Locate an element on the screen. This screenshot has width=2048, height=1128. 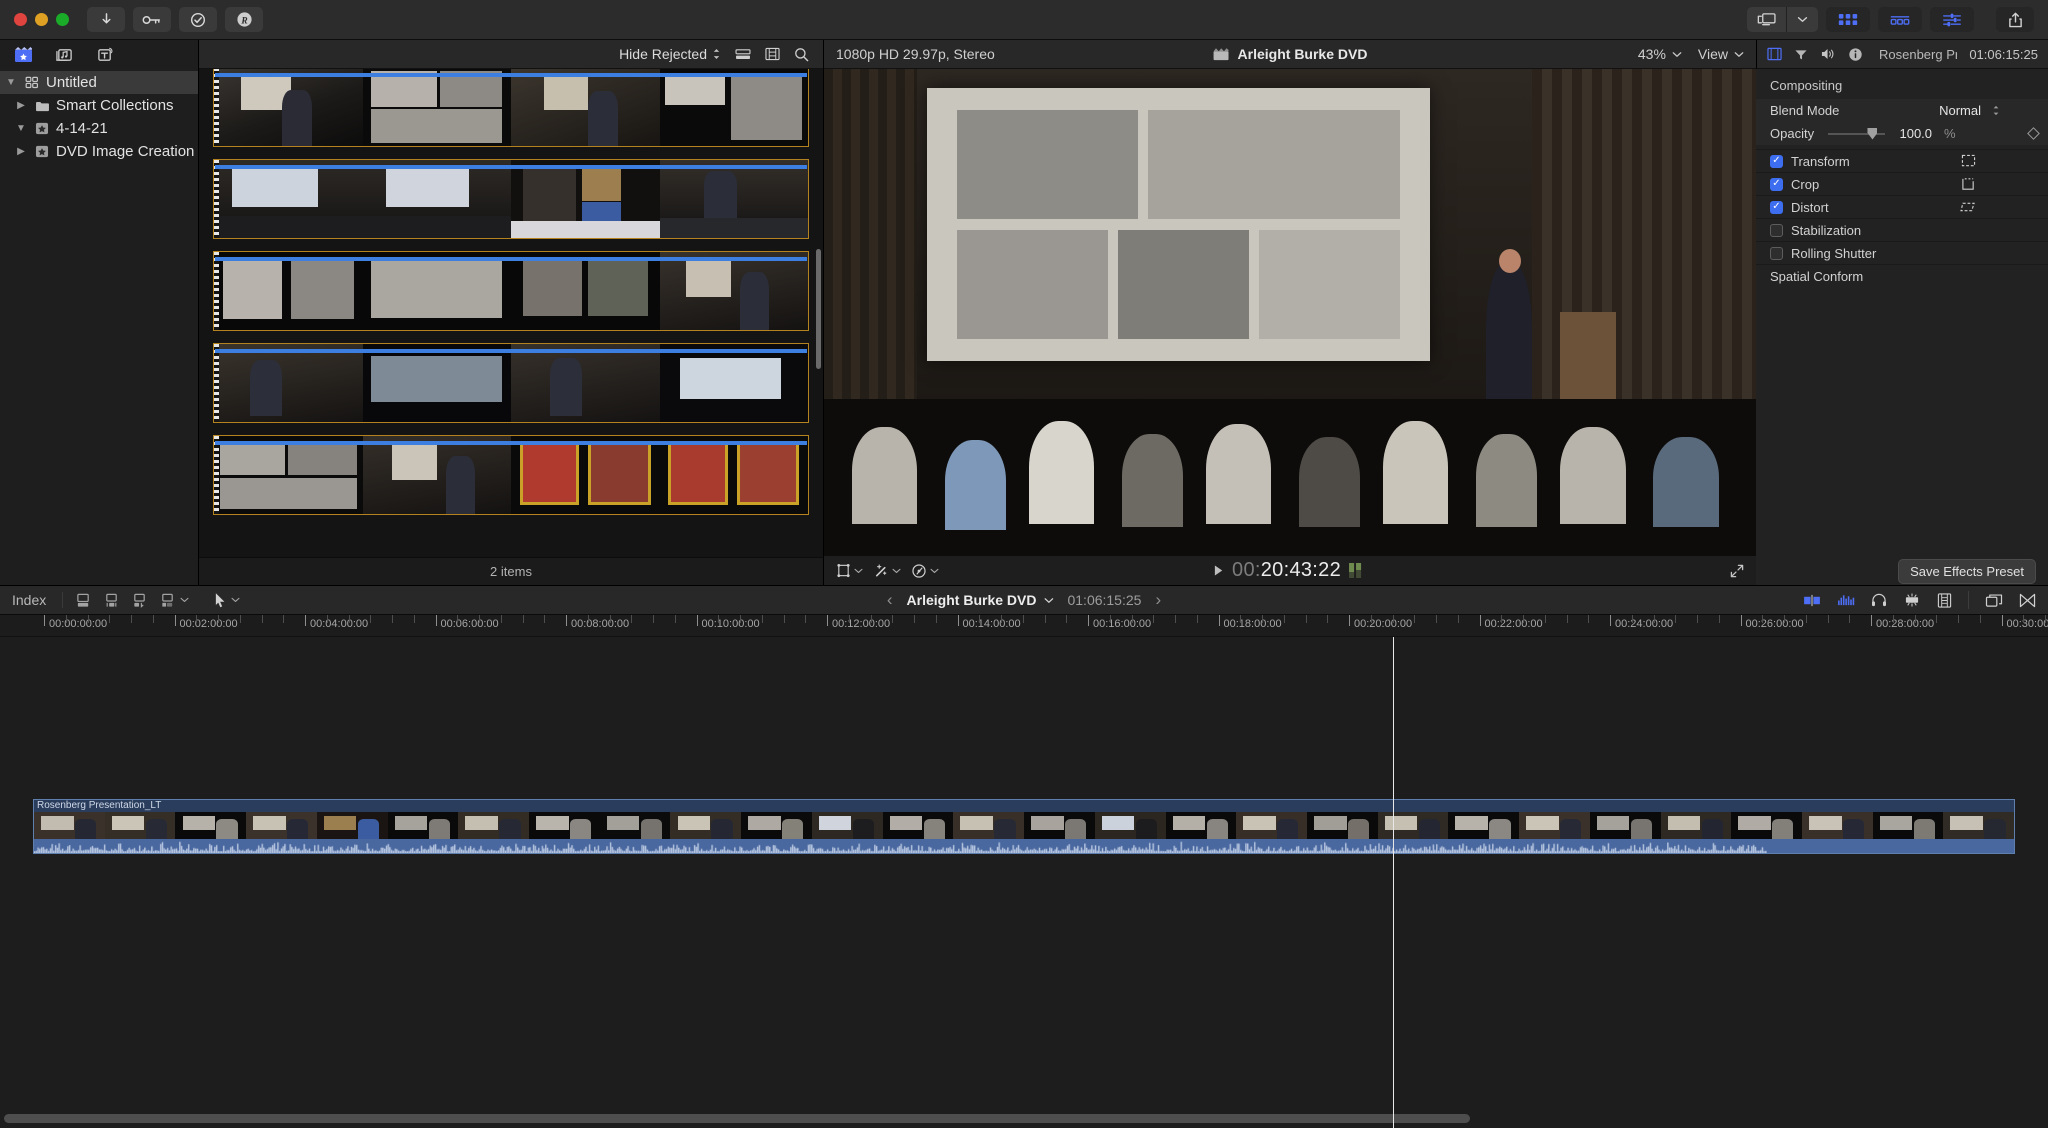
timeline-clip: Rosenberg Presentation_LT is located at coordinates (1024, 826).